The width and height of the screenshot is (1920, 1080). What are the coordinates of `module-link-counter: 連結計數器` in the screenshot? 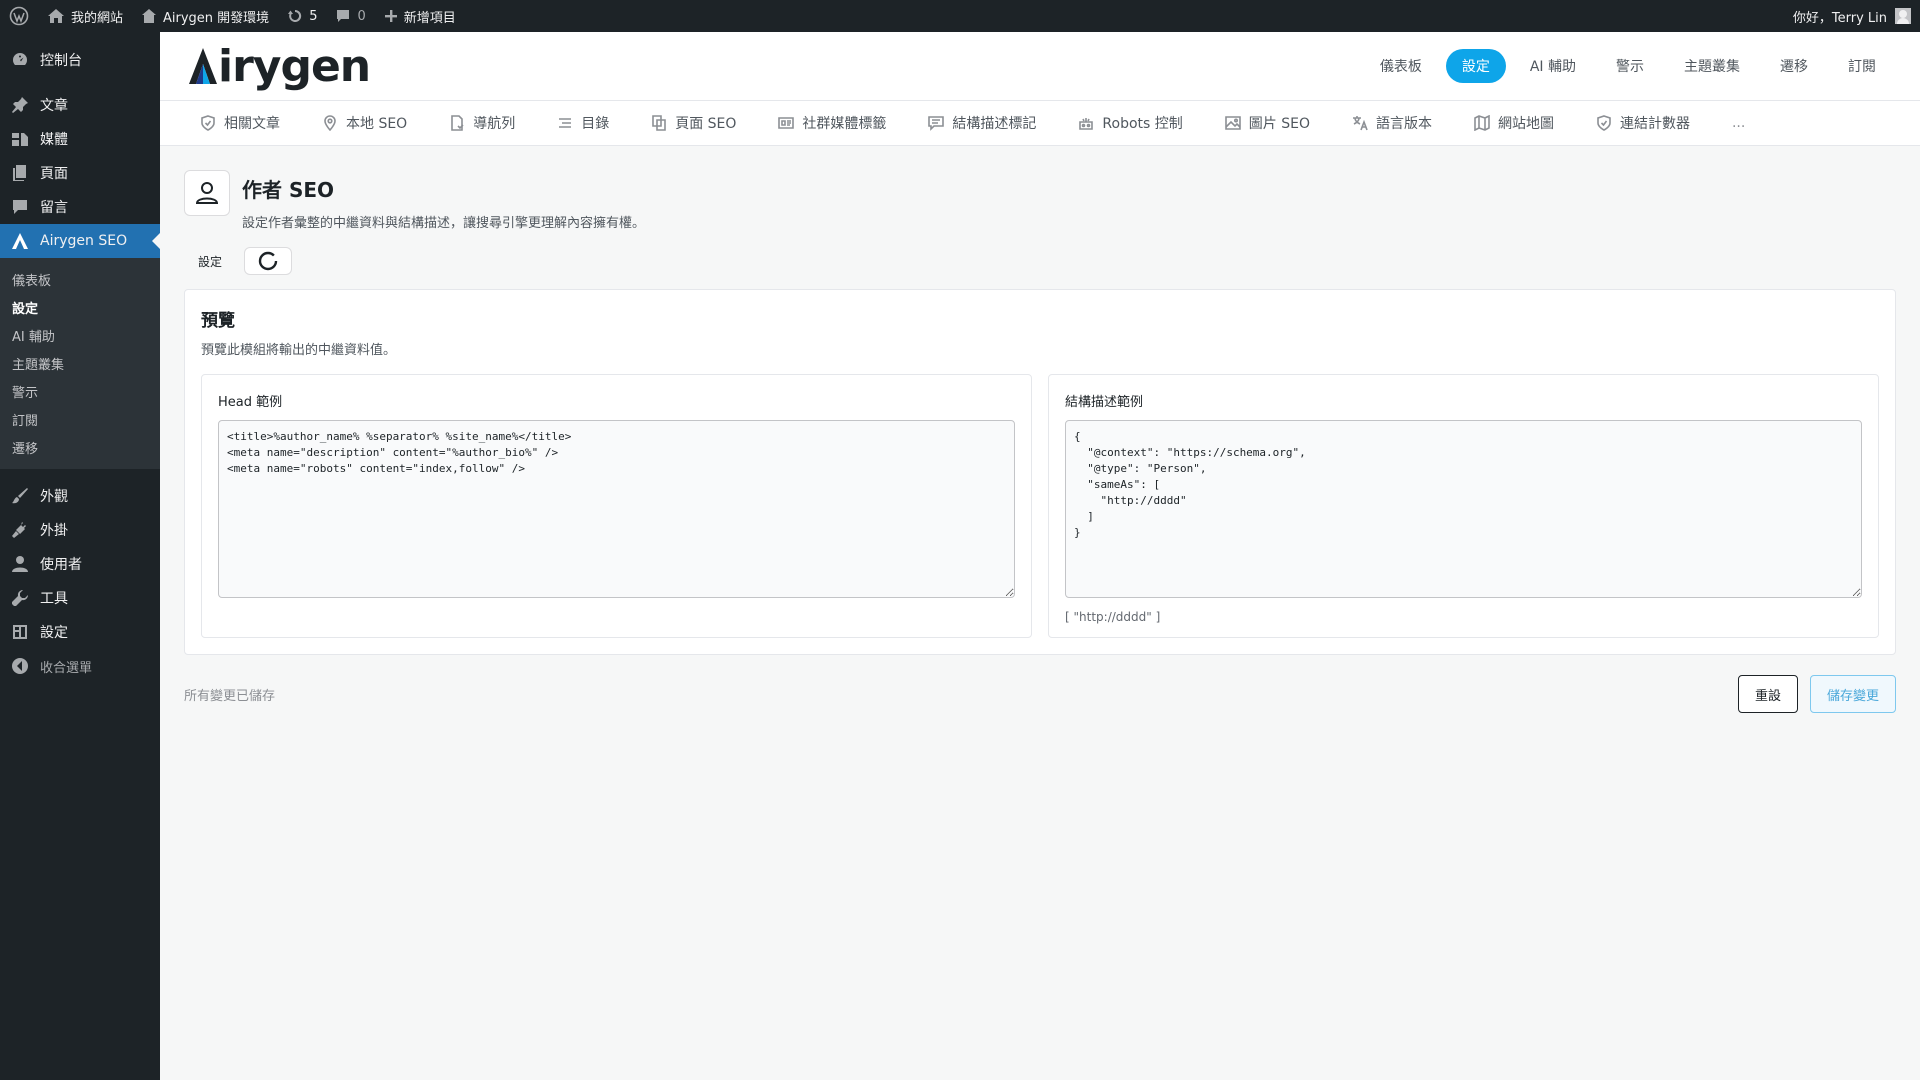 It's located at (1643, 123).